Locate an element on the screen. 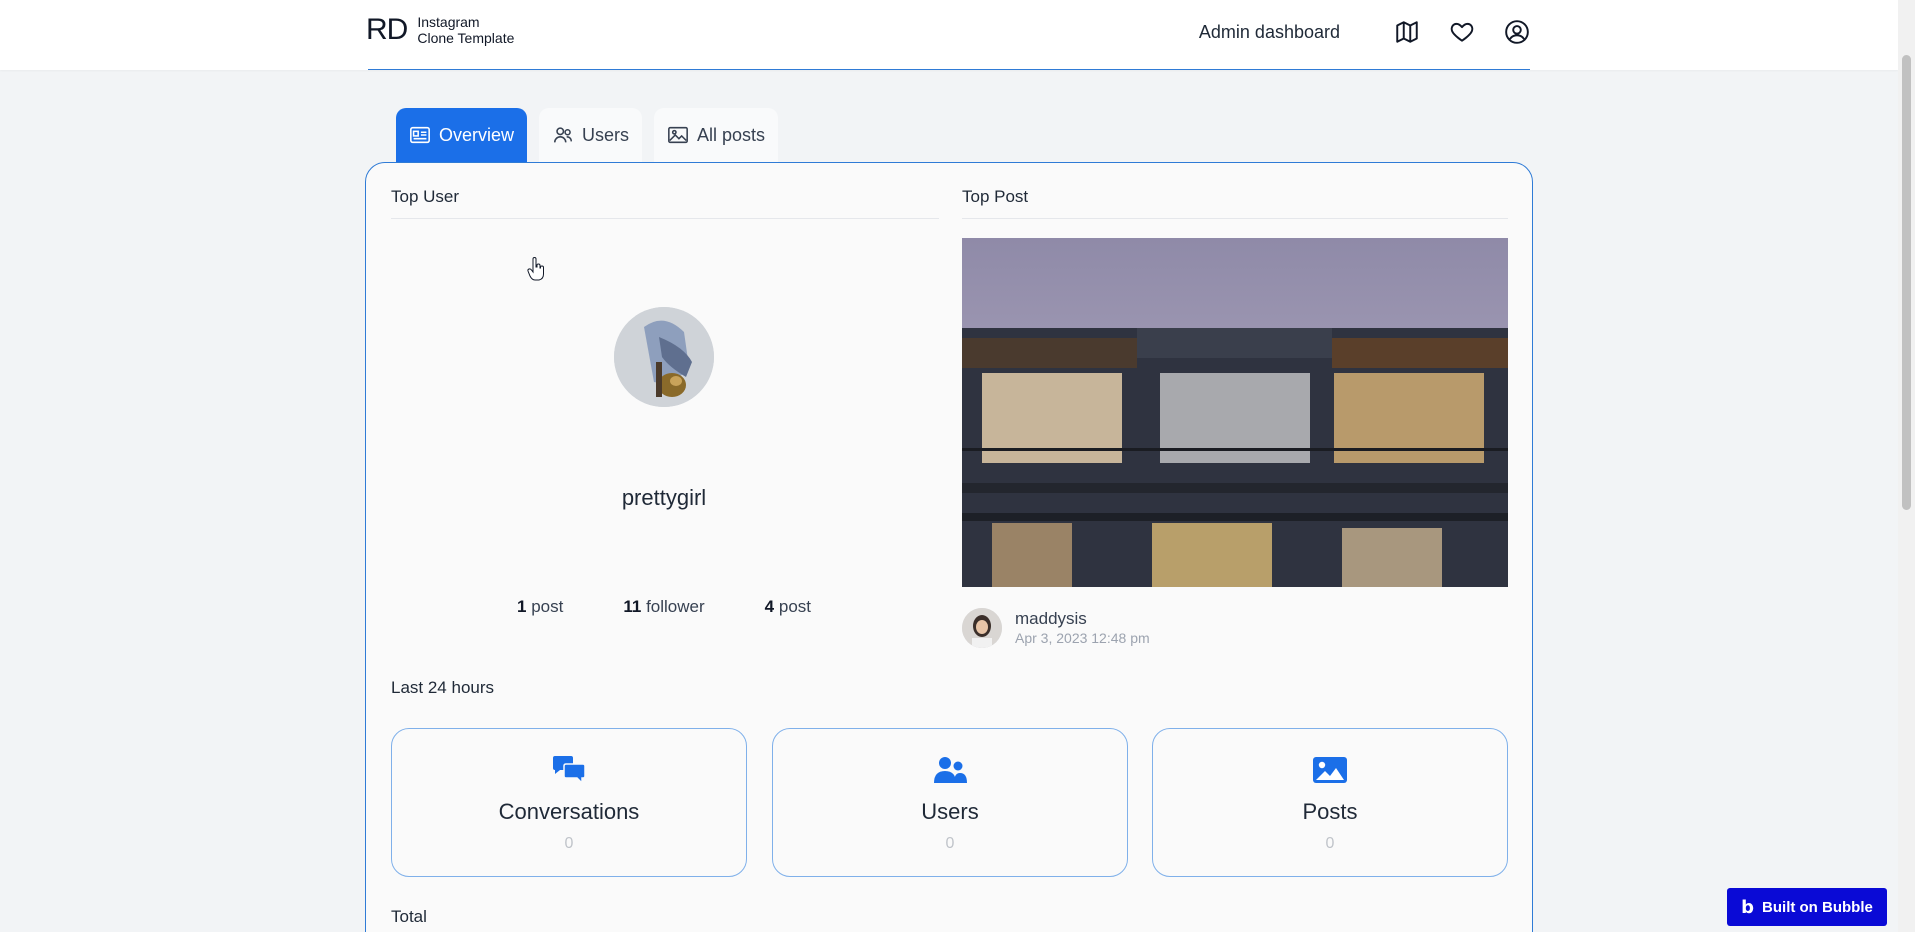 This screenshot has height=932, width=1915. page-scrollbar is located at coordinates (1906, 466).